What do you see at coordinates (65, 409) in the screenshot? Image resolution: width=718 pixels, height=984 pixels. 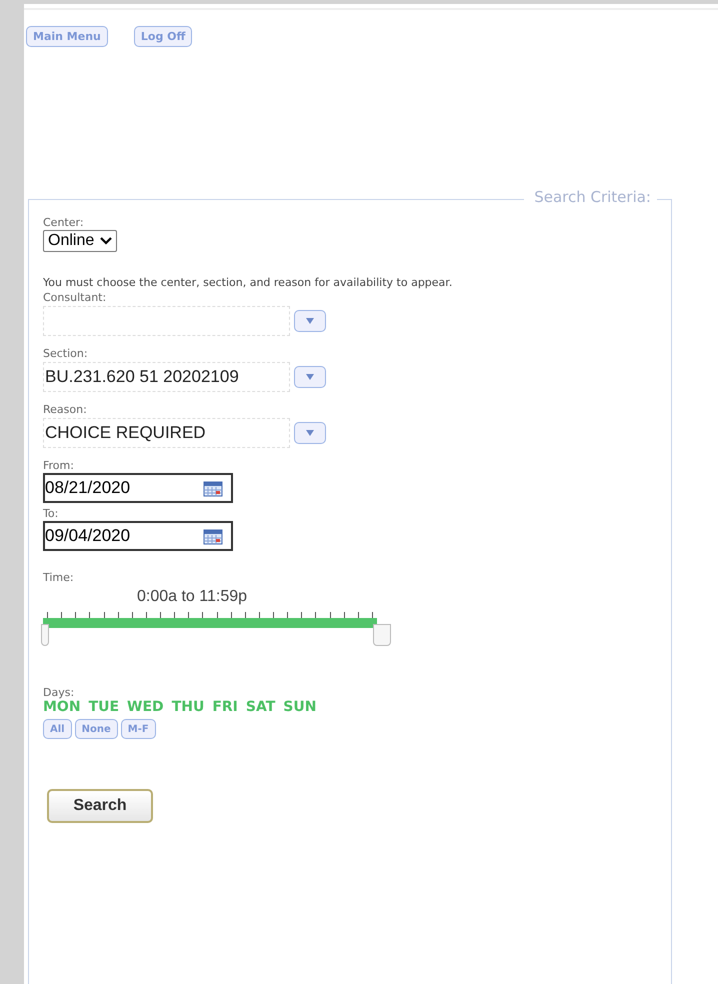 I see `field-label: Reason:` at bounding box center [65, 409].